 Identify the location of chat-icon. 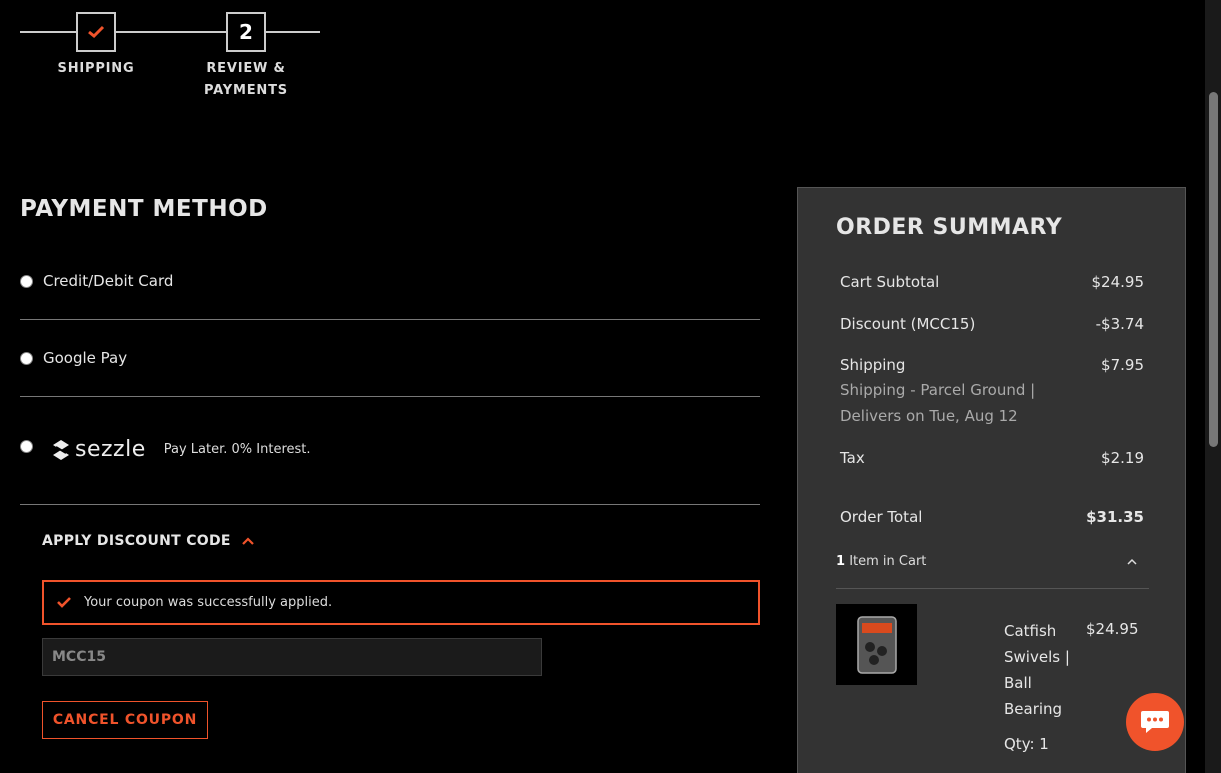
(1155, 722).